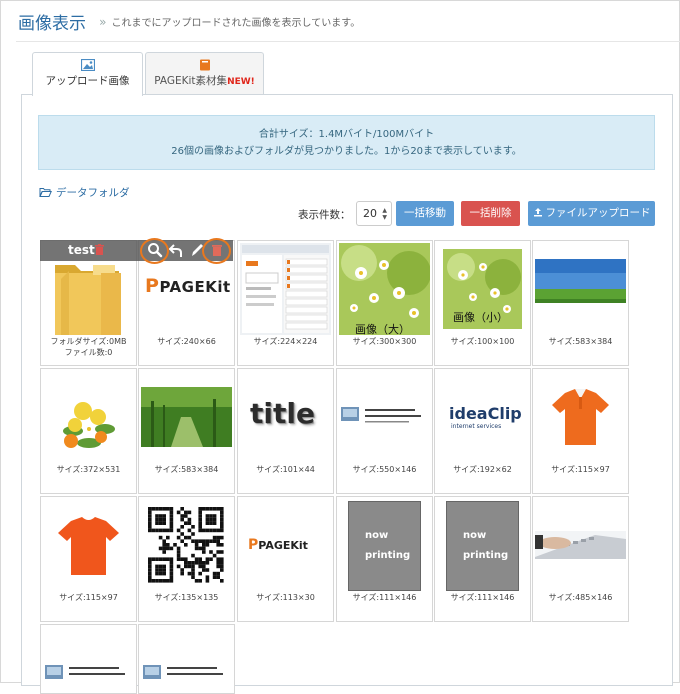  I want to click on image-overlay-label: 画像（大）, so click(382, 329).